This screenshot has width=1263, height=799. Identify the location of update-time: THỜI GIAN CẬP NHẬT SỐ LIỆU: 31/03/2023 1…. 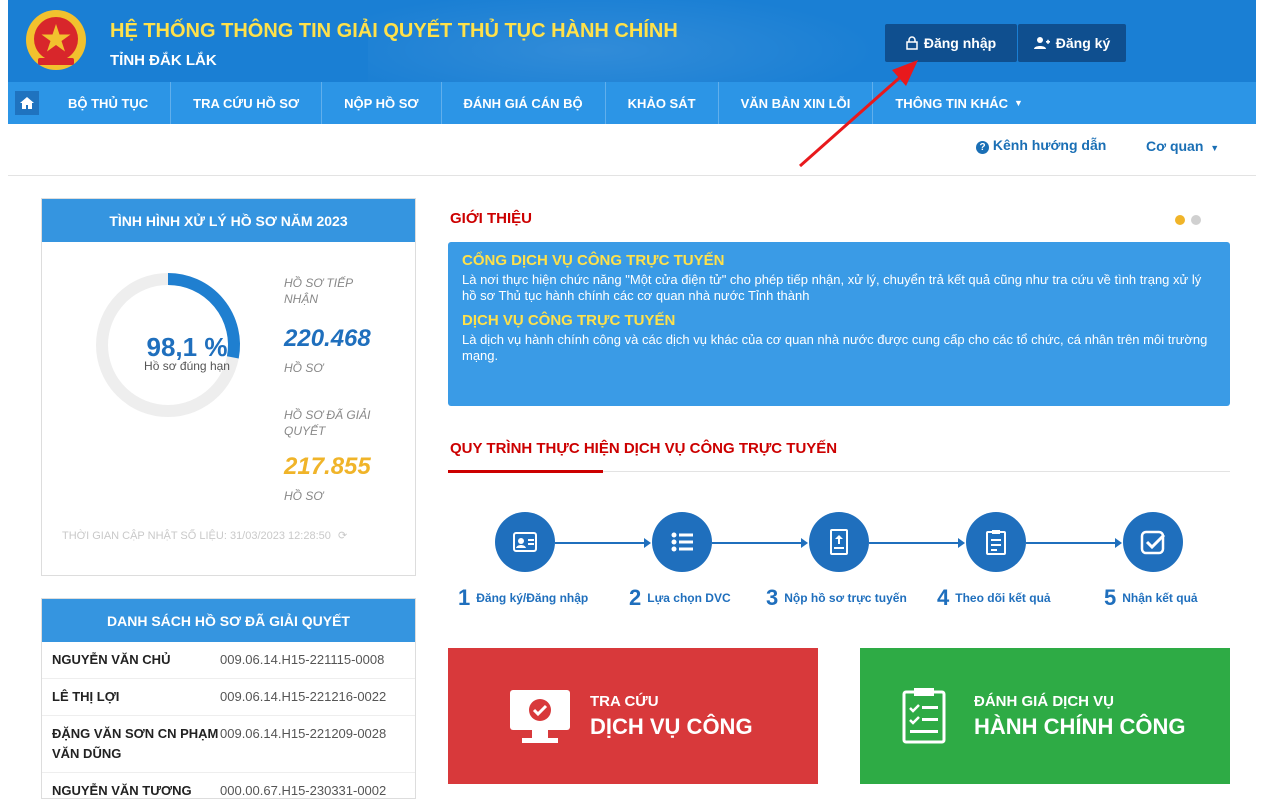
(204, 535).